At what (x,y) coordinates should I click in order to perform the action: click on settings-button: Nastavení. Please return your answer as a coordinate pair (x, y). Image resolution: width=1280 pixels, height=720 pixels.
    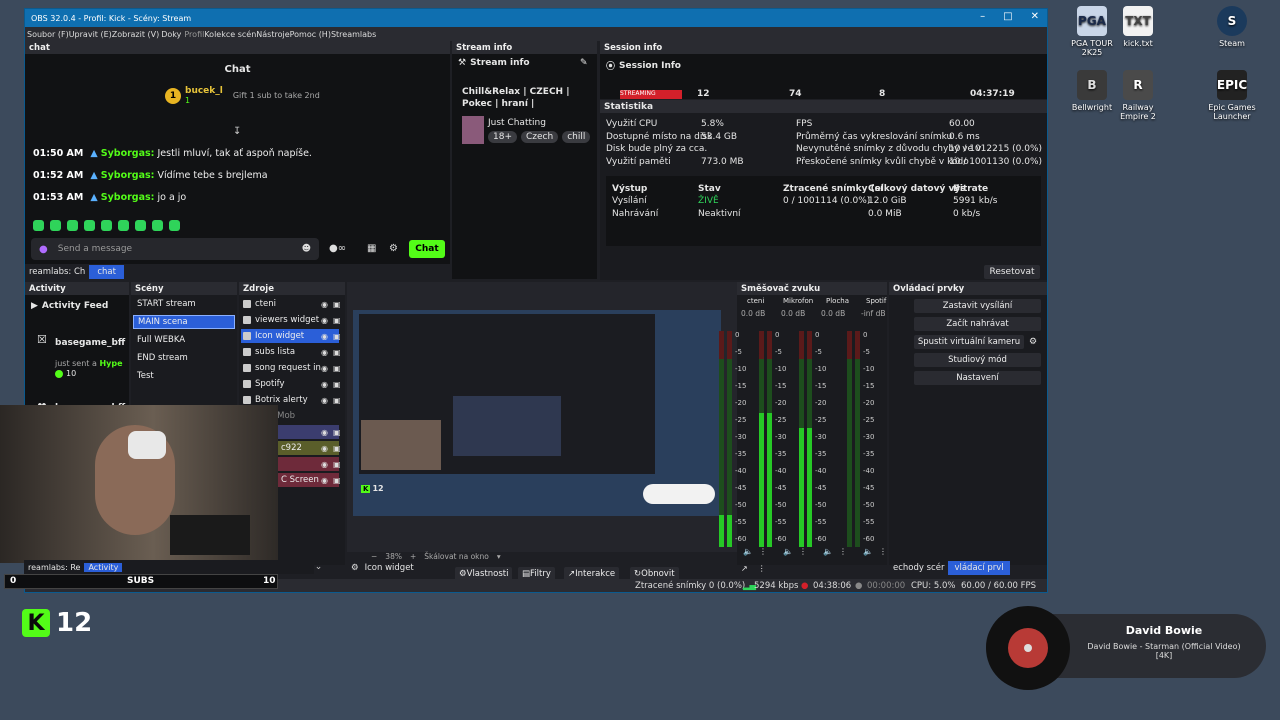
    Looking at the image, I should click on (977, 378).